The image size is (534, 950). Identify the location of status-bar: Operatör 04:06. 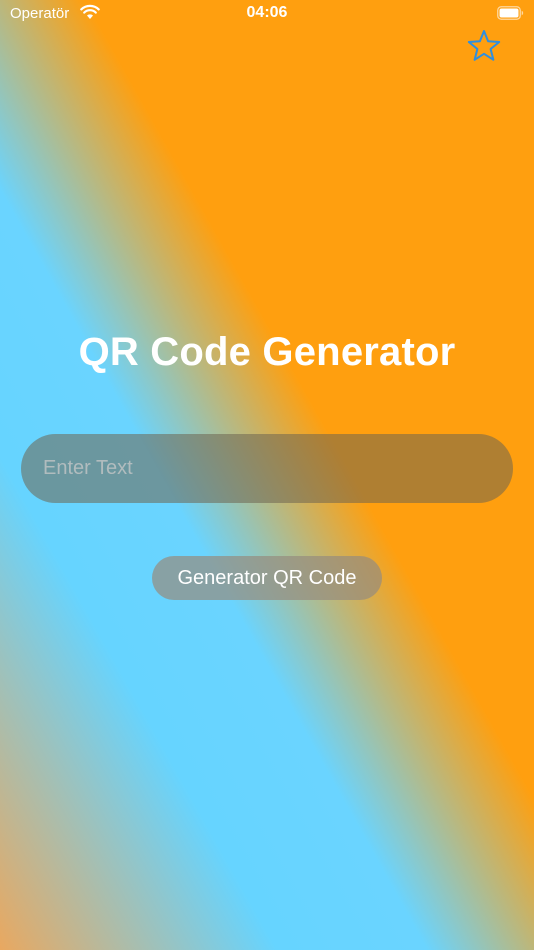
(267, 15).